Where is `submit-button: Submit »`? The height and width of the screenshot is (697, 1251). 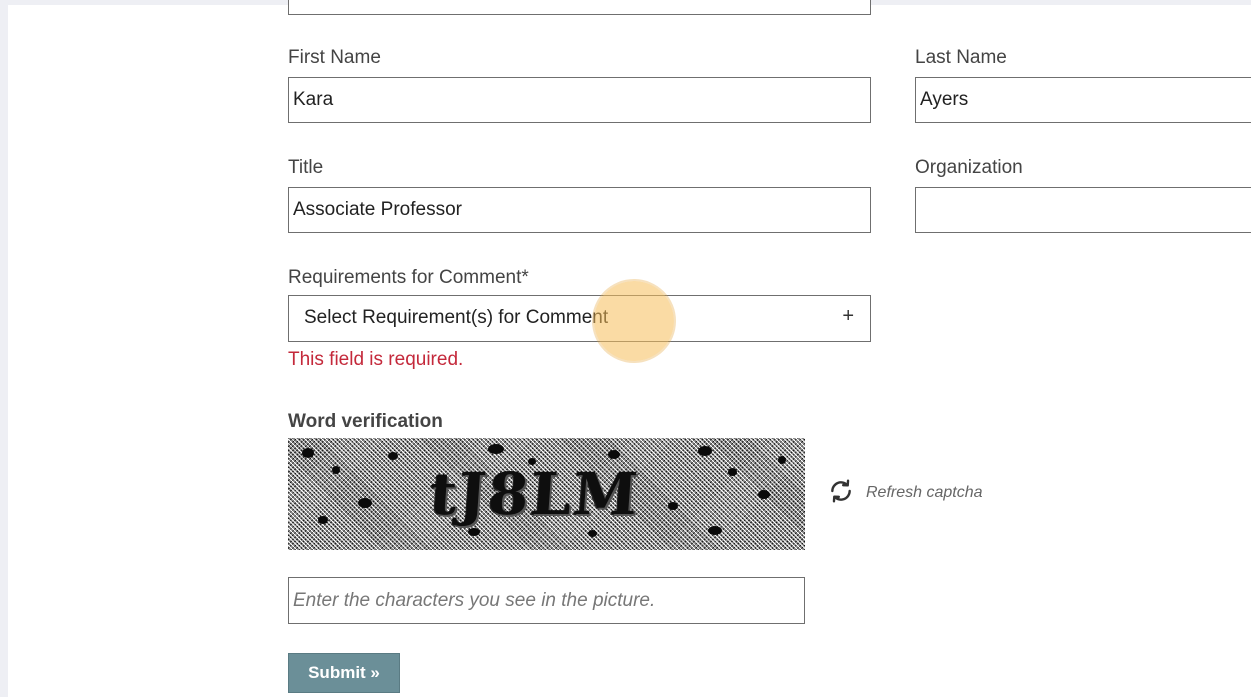 submit-button: Submit » is located at coordinates (344, 673).